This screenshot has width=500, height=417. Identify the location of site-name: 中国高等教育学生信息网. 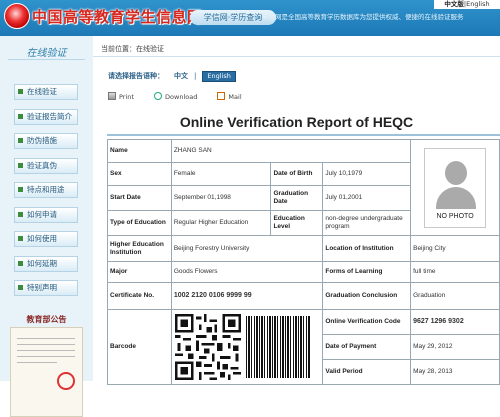
(117, 16).